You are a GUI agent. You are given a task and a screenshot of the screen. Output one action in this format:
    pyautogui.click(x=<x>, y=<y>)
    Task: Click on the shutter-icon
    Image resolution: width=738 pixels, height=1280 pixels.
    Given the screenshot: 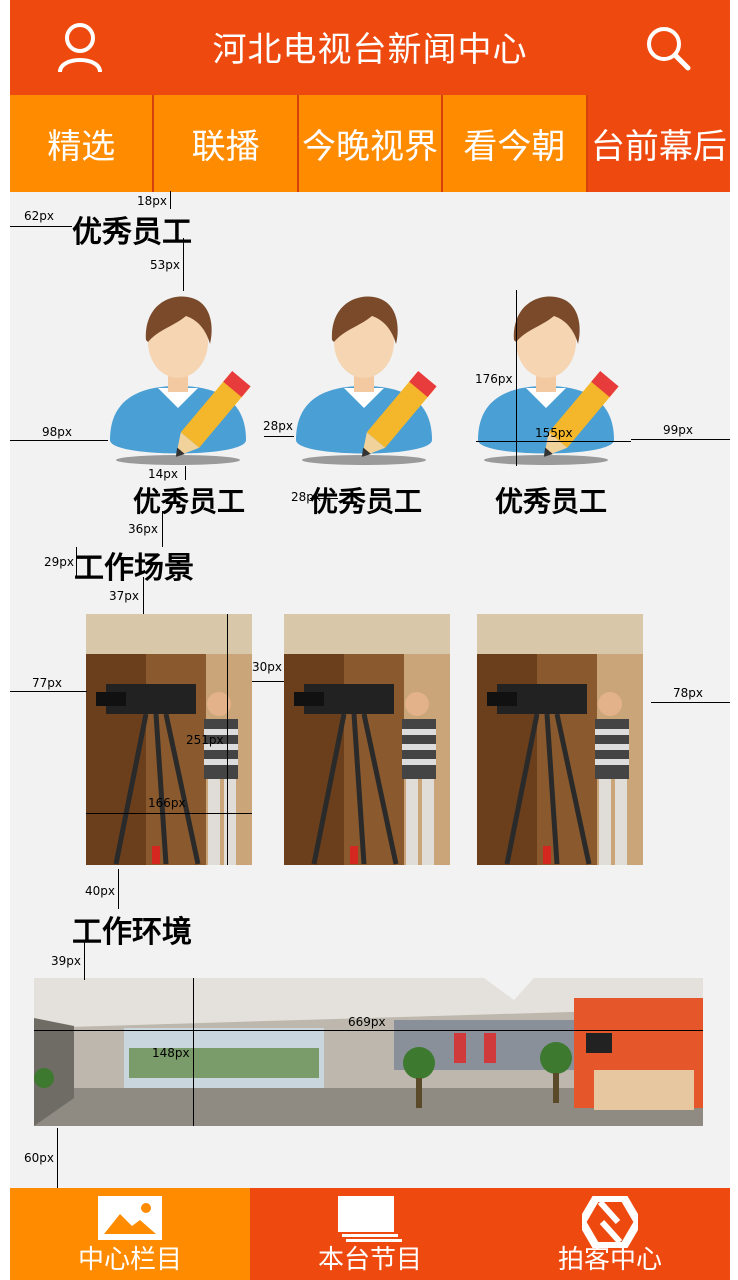 What is the action you would take?
    pyautogui.click(x=610, y=1222)
    